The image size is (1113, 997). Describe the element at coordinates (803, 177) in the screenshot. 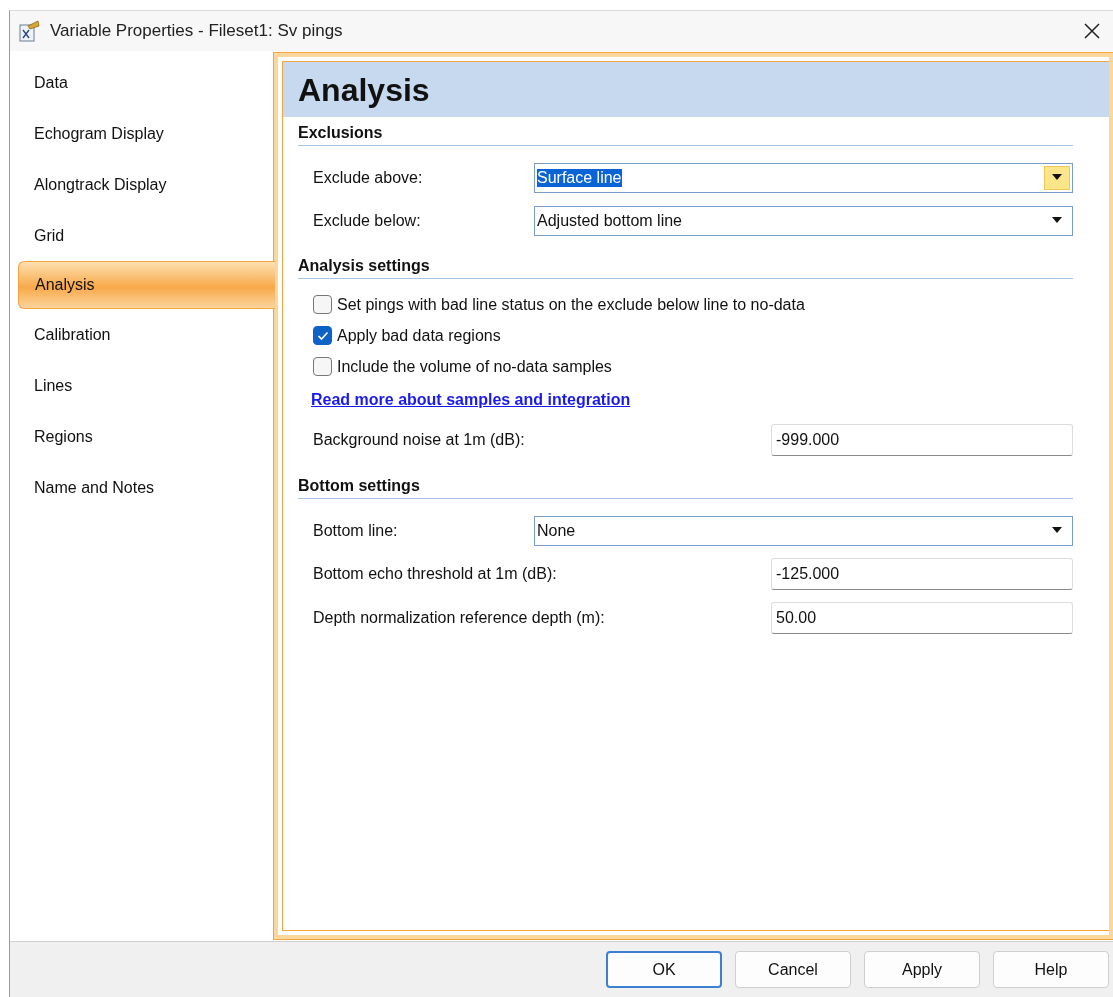

I see `dropdown: Surface line` at that location.